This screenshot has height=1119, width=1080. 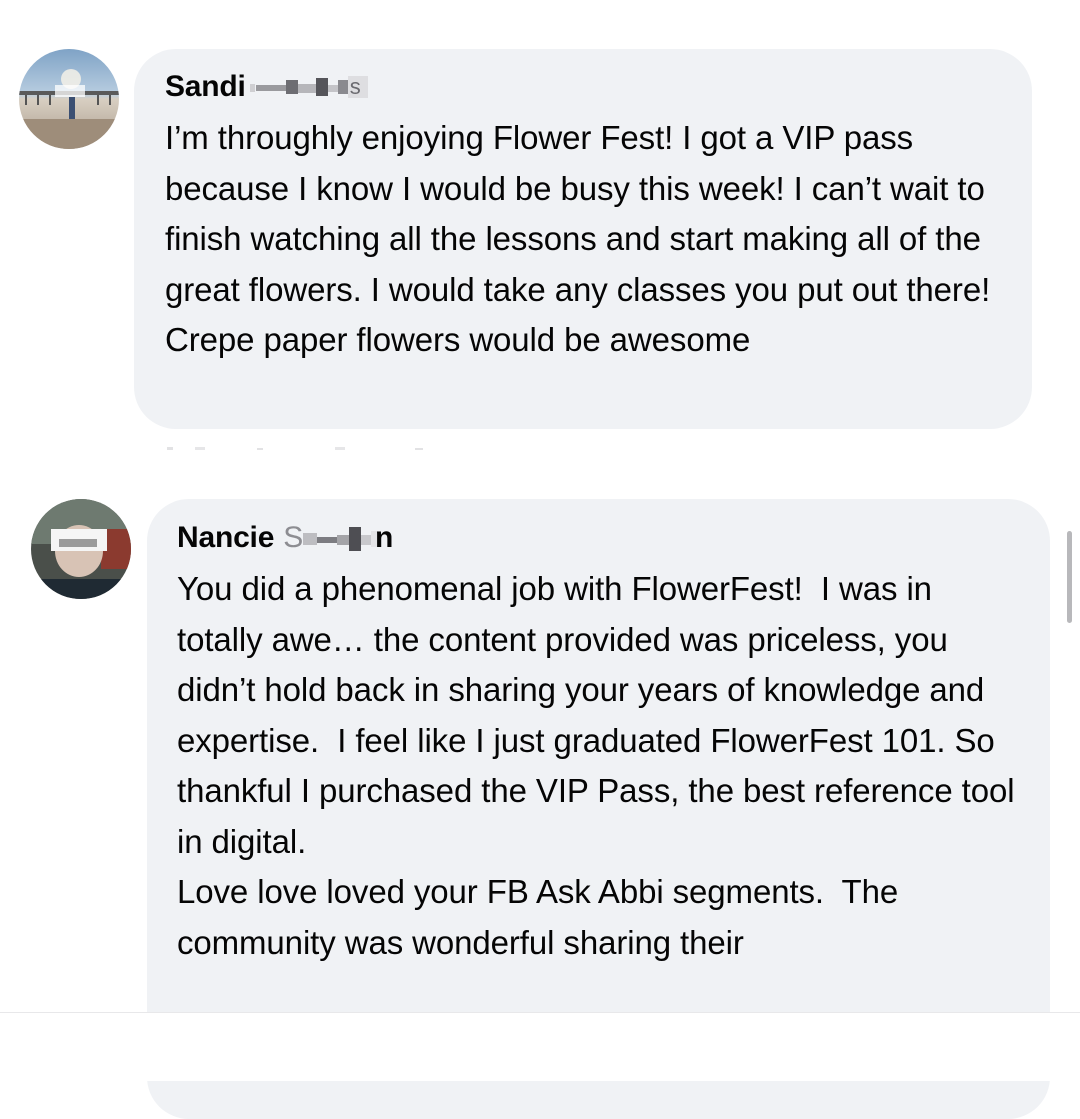 What do you see at coordinates (1069, 577) in the screenshot?
I see `scrollbar-thumb` at bounding box center [1069, 577].